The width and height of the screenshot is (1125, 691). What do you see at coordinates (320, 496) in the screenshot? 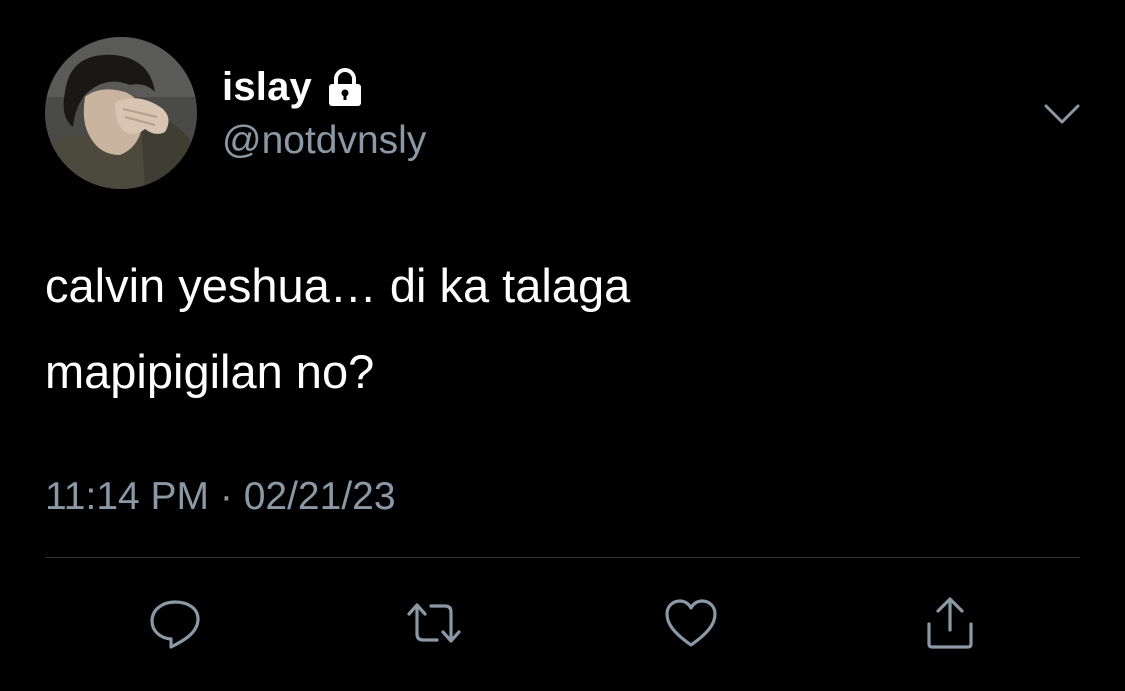
I see `tweet-date: 02/21/23` at bounding box center [320, 496].